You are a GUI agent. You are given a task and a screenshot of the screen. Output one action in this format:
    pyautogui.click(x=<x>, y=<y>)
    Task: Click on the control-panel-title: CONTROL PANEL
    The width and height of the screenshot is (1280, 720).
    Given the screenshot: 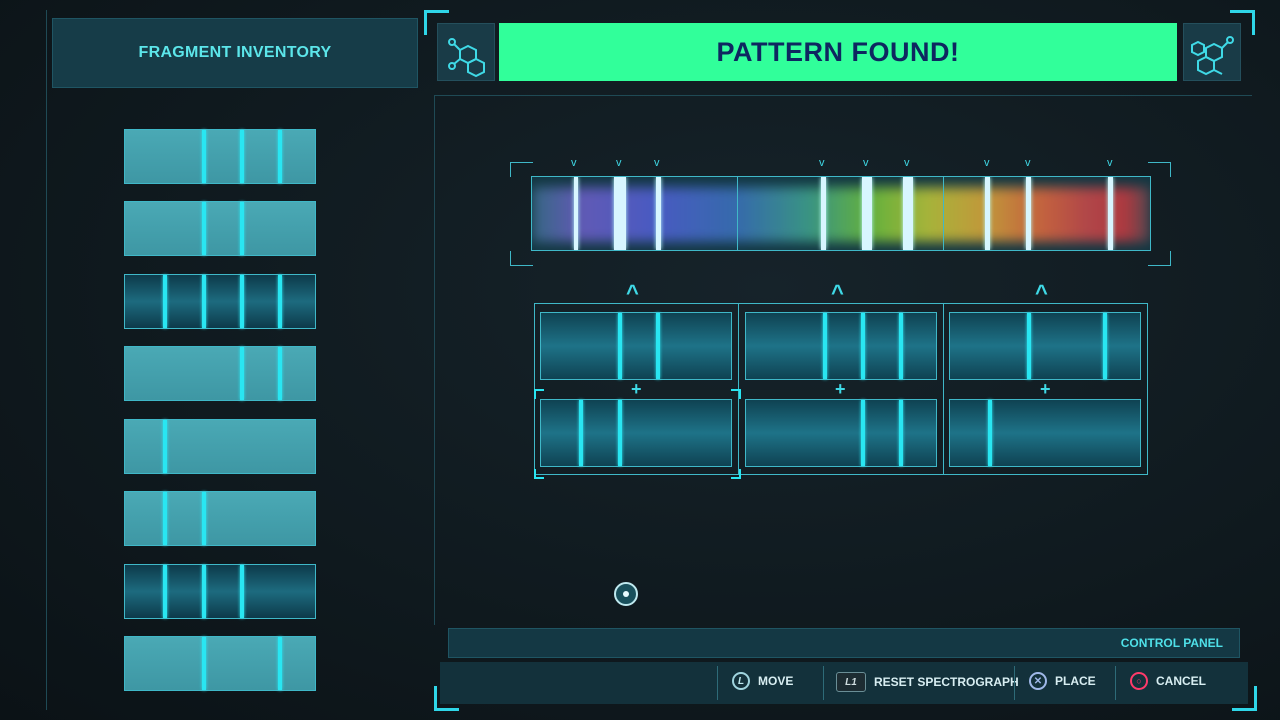 What is the action you would take?
    pyautogui.click(x=1171, y=643)
    